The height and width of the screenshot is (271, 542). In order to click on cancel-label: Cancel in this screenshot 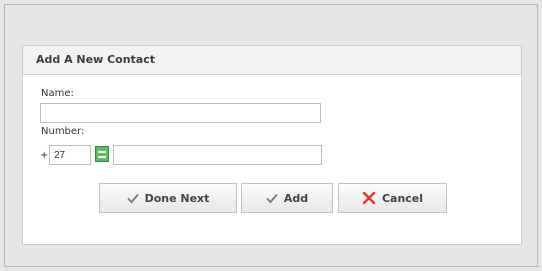, I will do `click(402, 198)`.